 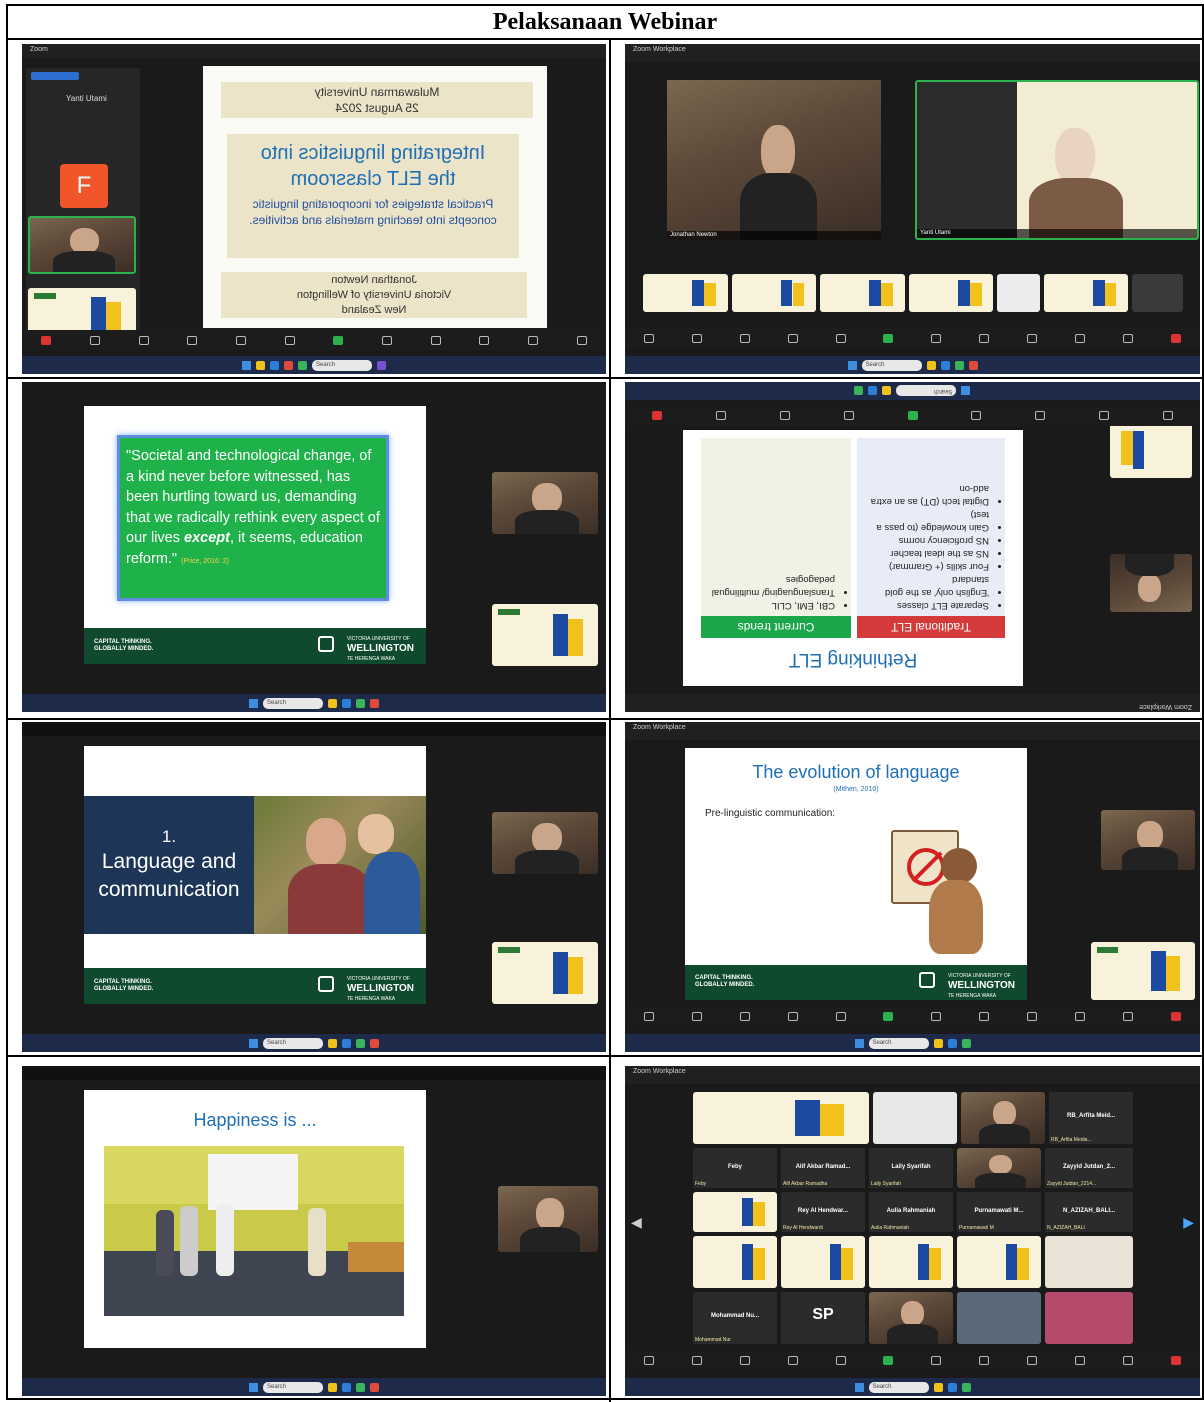 I want to click on gallery-tile: N_AZIZAH_BALI... N_AZIZAH_BALI, so click(x=1089, y=1212).